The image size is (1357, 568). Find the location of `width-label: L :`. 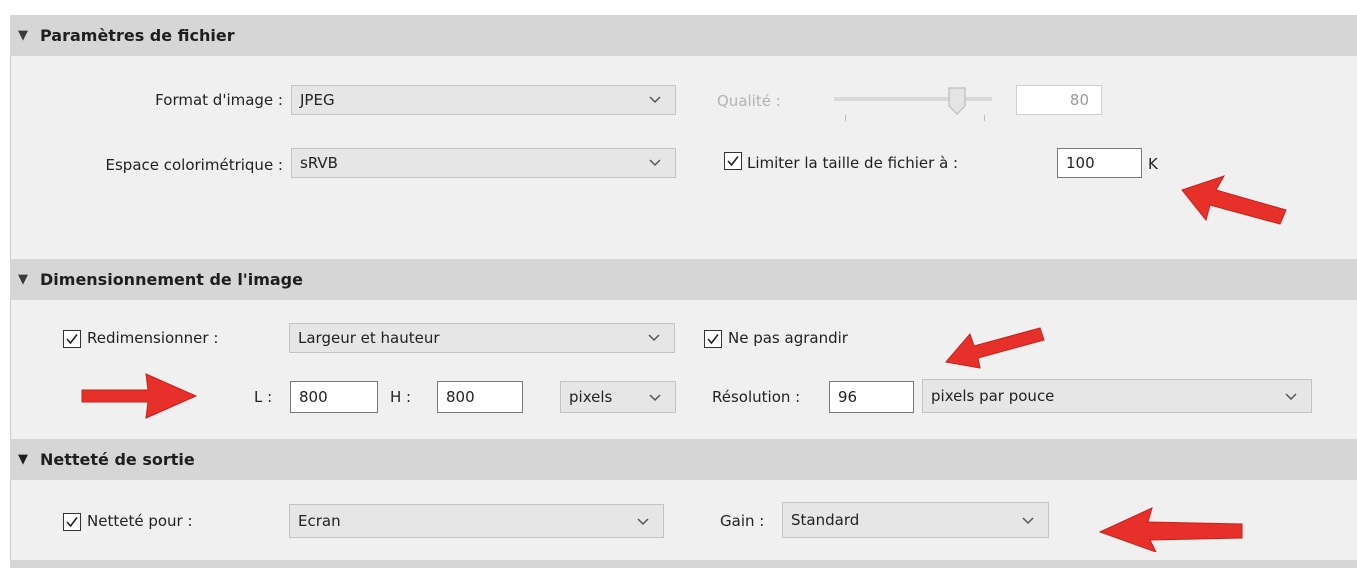

width-label: L : is located at coordinates (263, 397).